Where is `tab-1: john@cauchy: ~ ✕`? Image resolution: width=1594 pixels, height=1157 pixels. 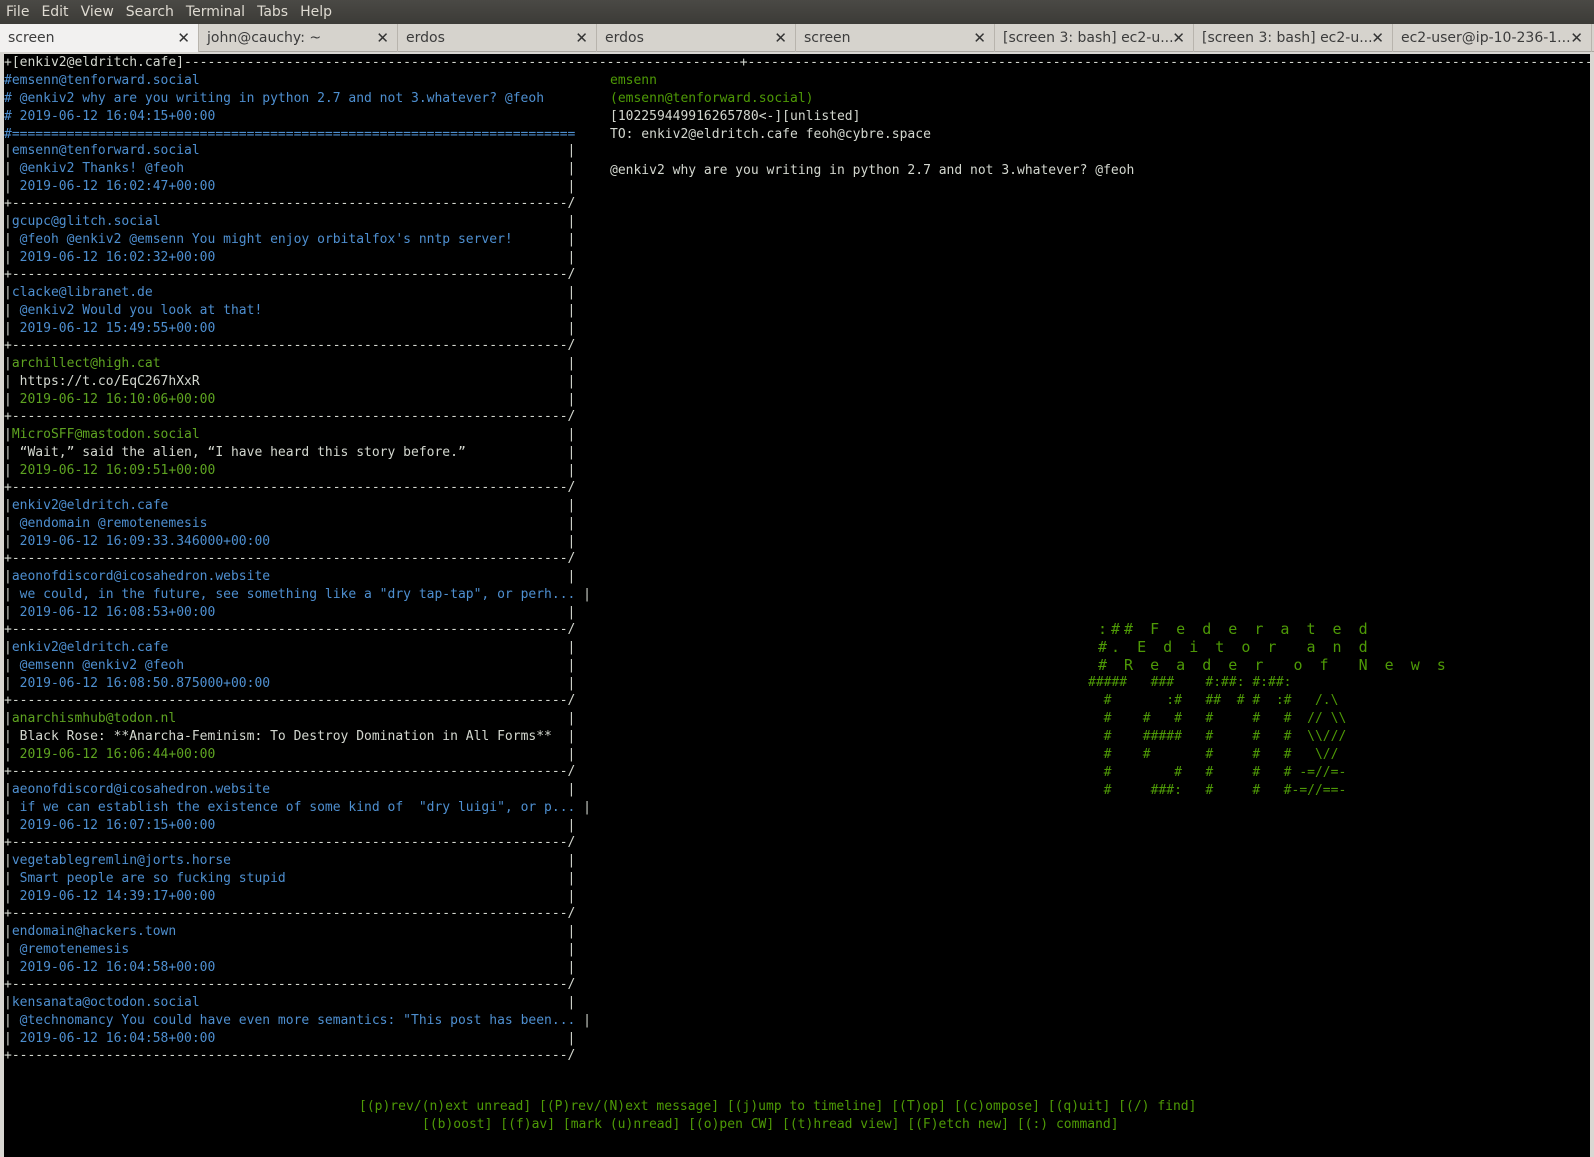
tab-1: john@cauchy: ~ ✕ is located at coordinates (298, 38).